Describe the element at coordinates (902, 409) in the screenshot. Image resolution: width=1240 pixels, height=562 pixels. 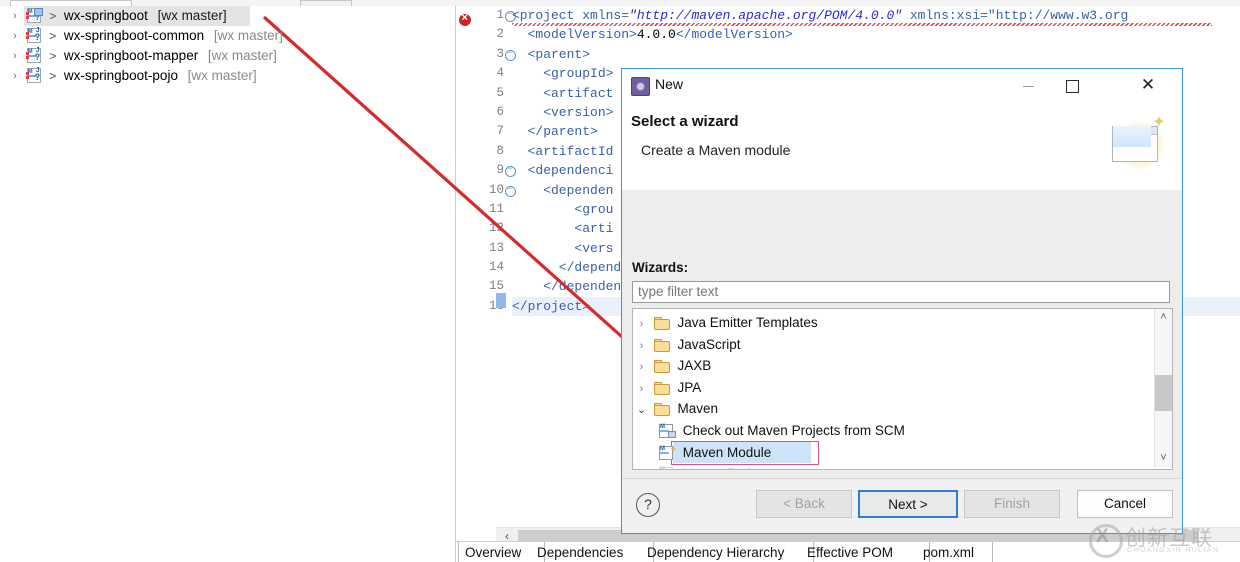
I see `tree-item-maven: ⌄ Maven` at that location.